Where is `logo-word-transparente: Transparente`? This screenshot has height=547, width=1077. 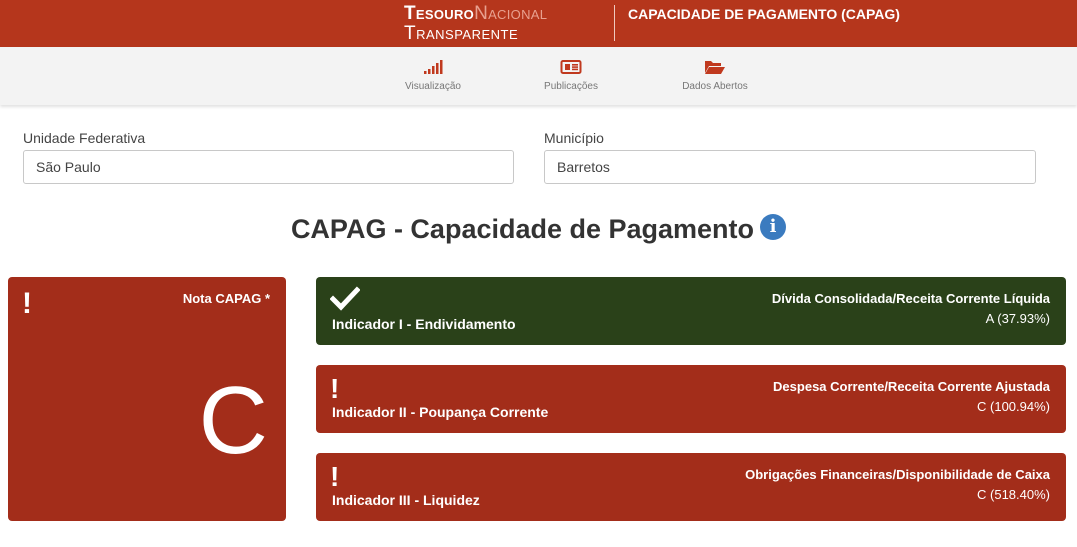 logo-word-transparente: Transparente is located at coordinates (461, 33).